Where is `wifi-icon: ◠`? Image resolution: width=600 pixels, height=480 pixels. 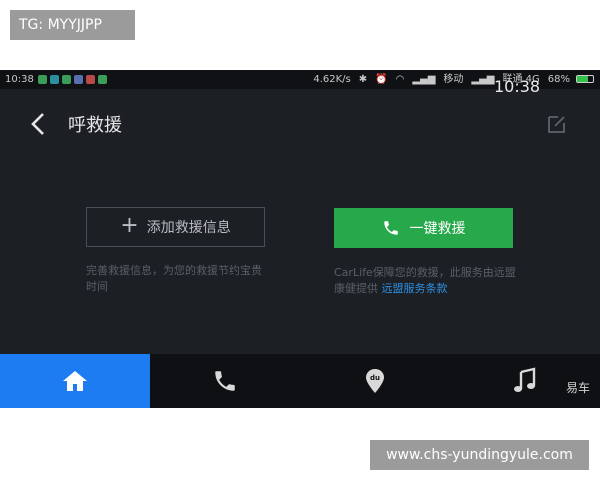 wifi-icon: ◠ is located at coordinates (400, 79).